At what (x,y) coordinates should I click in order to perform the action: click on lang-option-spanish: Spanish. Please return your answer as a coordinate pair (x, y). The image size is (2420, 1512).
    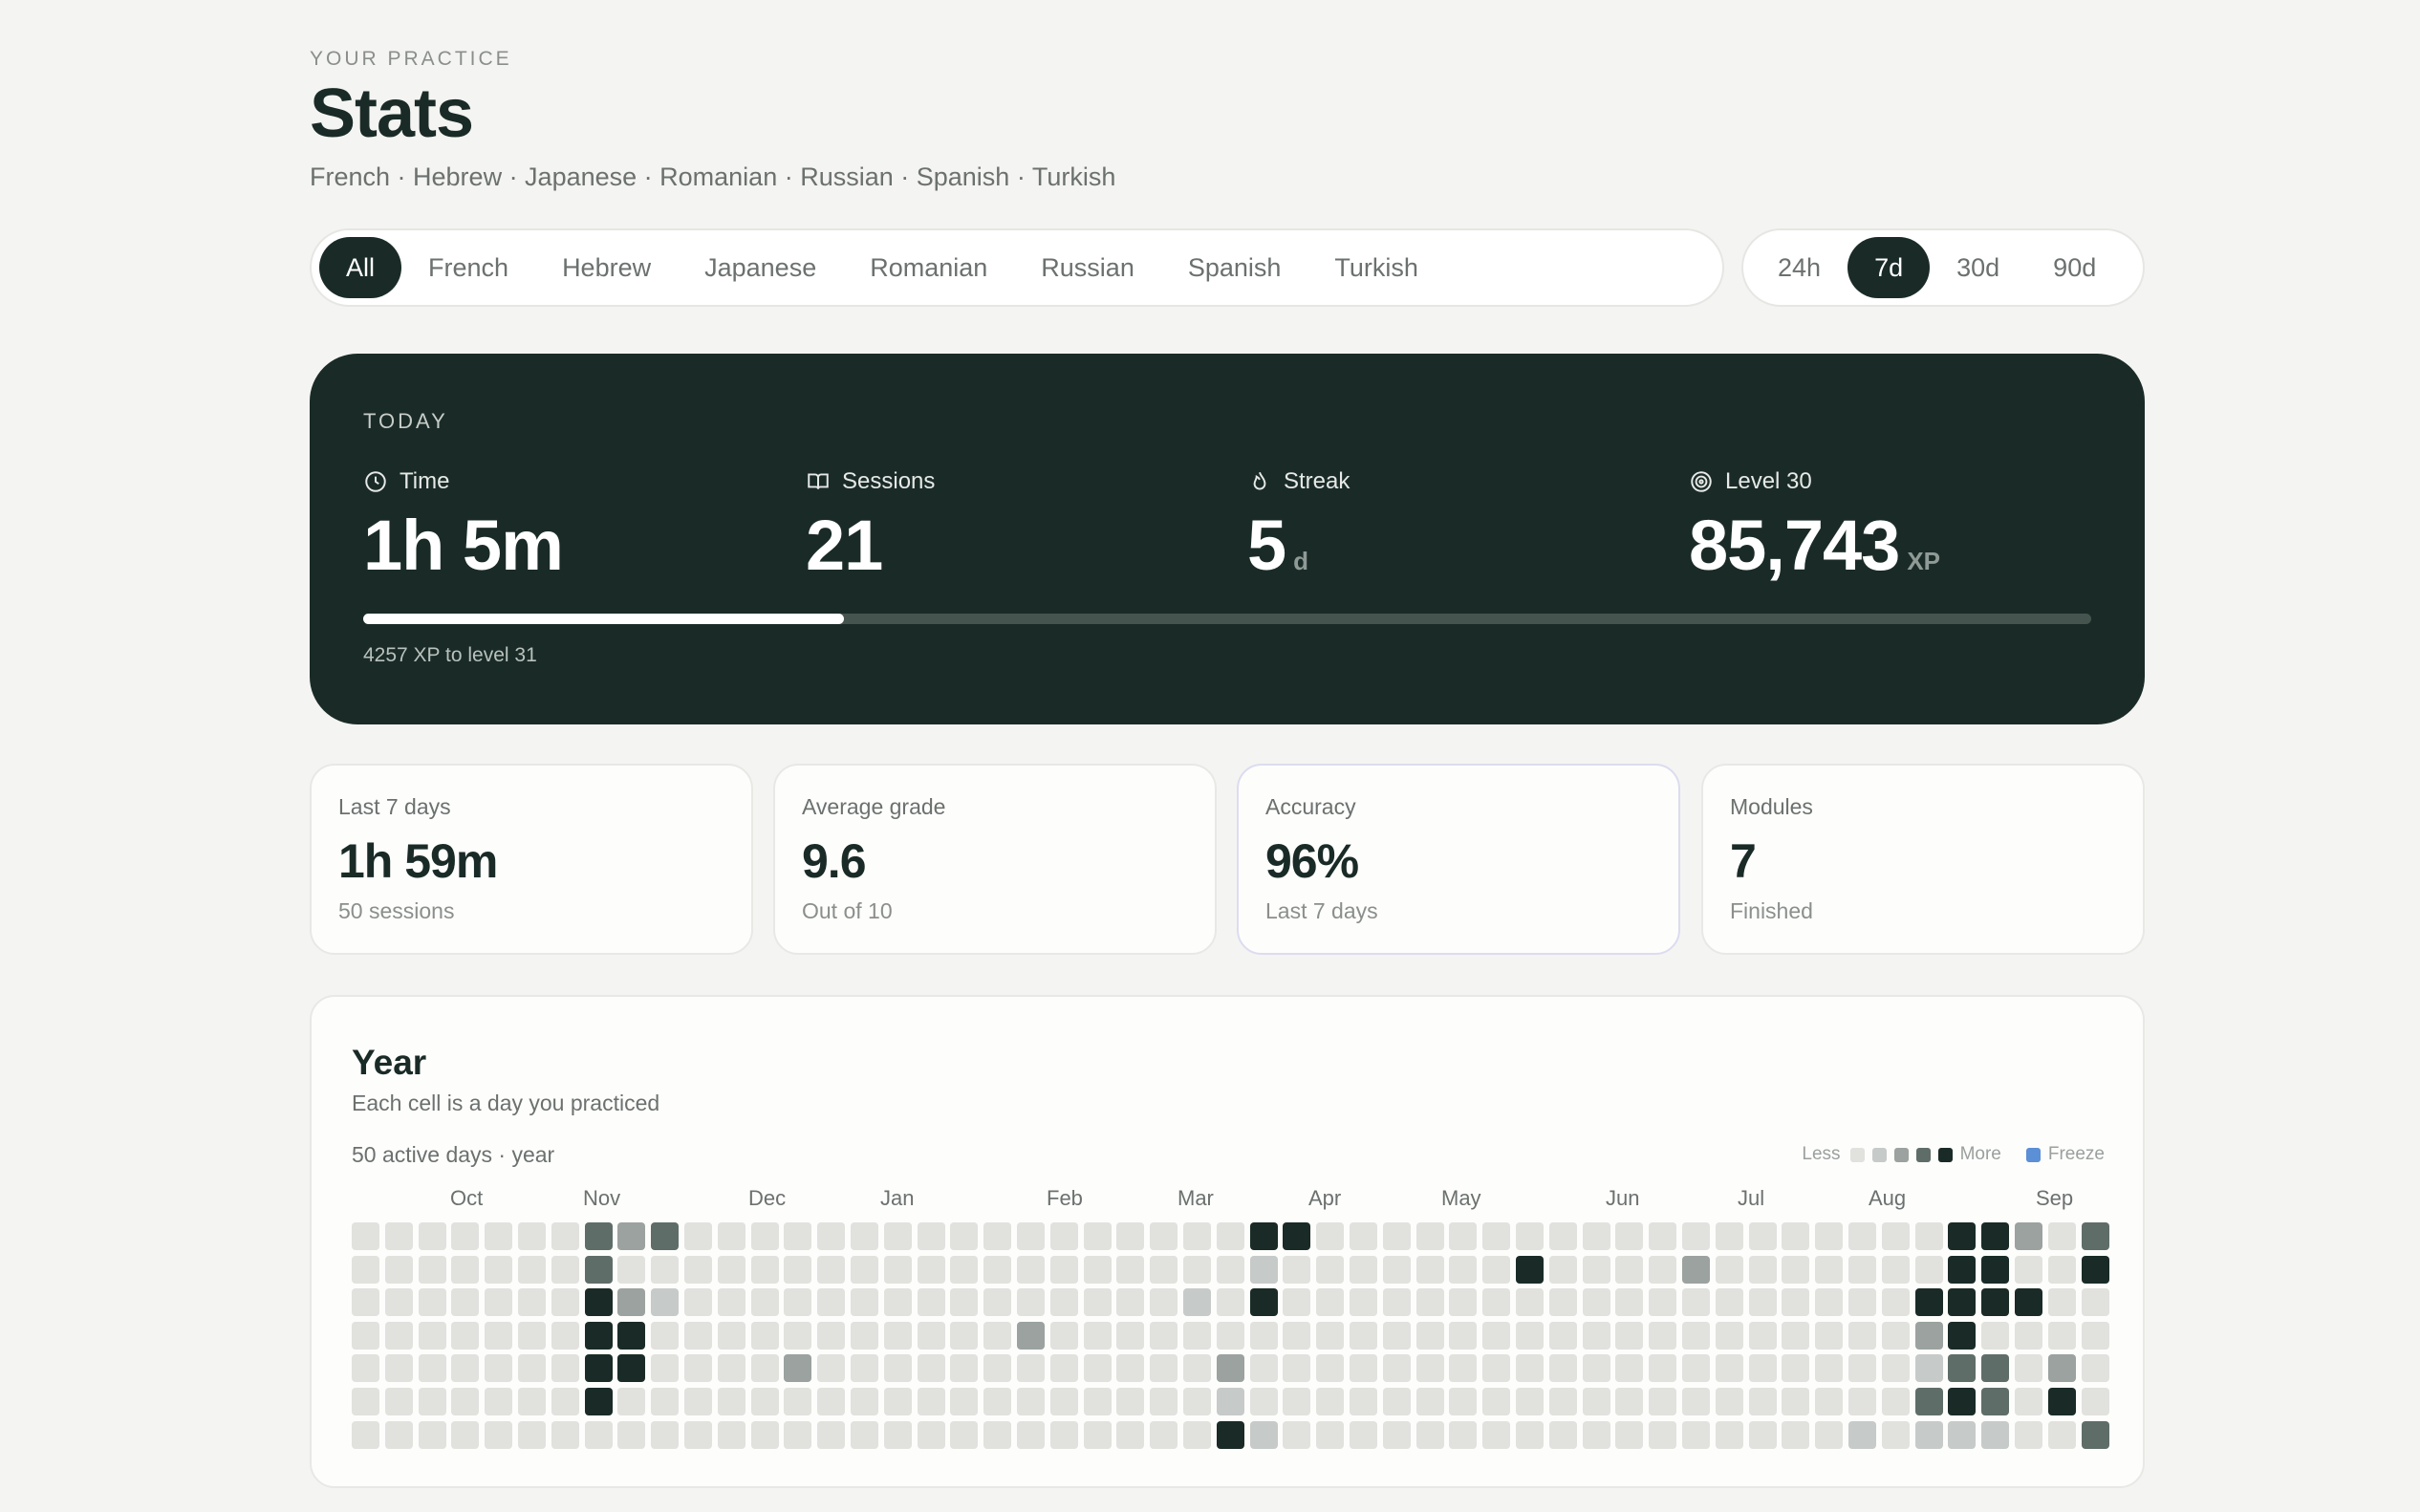
    Looking at the image, I should click on (1234, 267).